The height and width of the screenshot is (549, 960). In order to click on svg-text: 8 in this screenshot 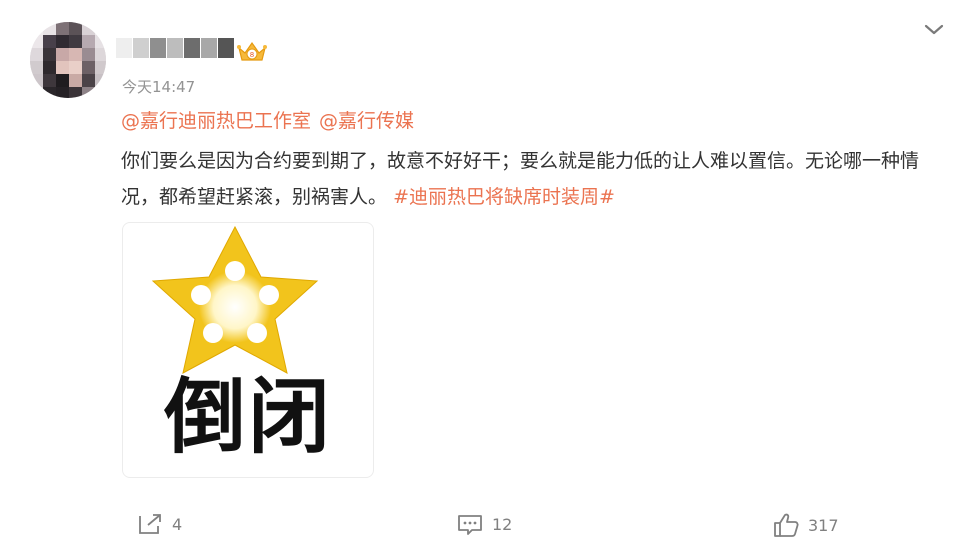, I will do `click(252, 55)`.